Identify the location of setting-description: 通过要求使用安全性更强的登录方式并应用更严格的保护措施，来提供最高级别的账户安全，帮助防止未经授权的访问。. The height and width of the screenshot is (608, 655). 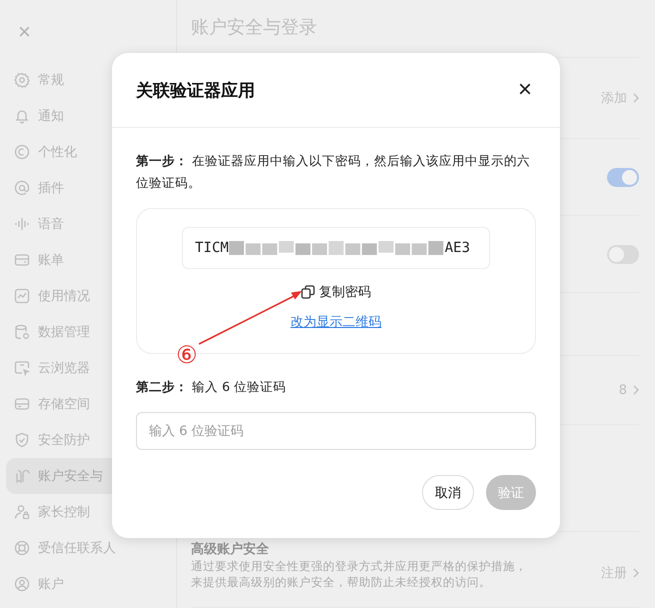
(359, 574).